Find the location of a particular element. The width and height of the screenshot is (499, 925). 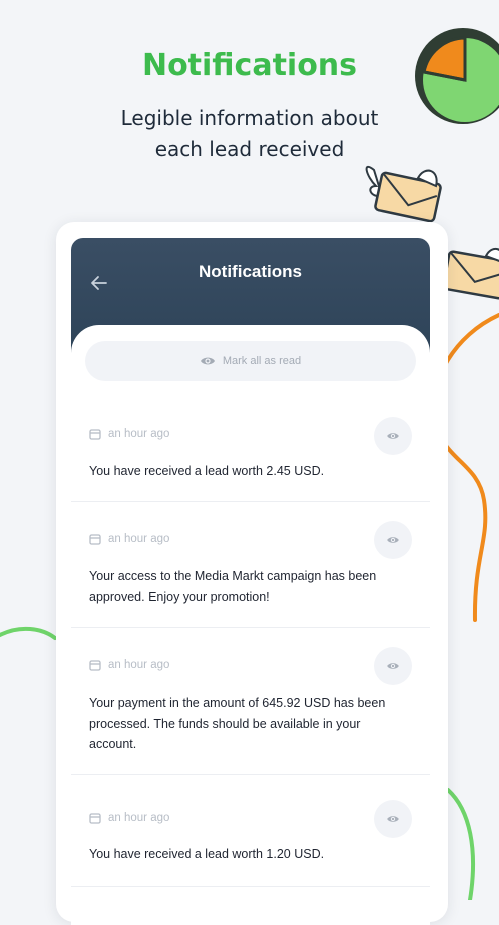

promo-title: Notifications is located at coordinates (249, 65).